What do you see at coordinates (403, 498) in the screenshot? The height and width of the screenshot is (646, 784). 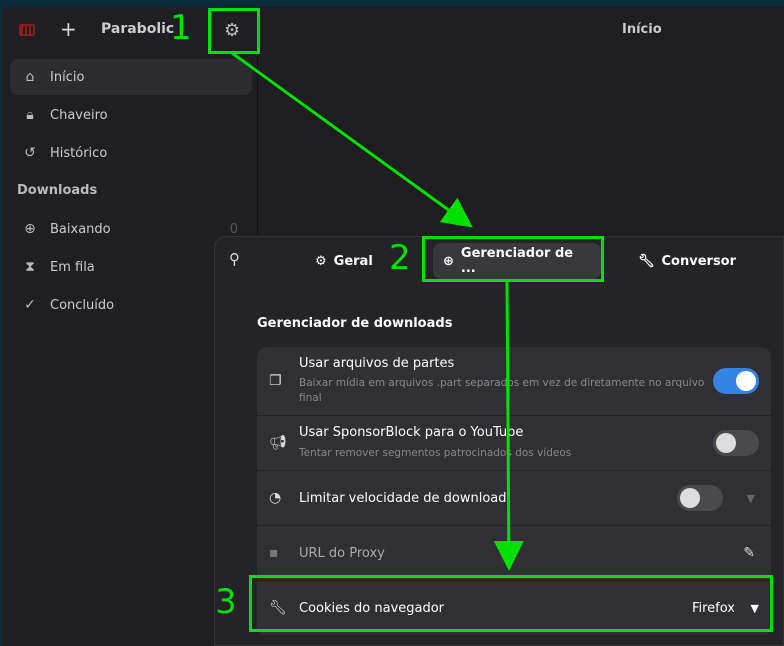 I see `title: Limitar velocidade de download` at bounding box center [403, 498].